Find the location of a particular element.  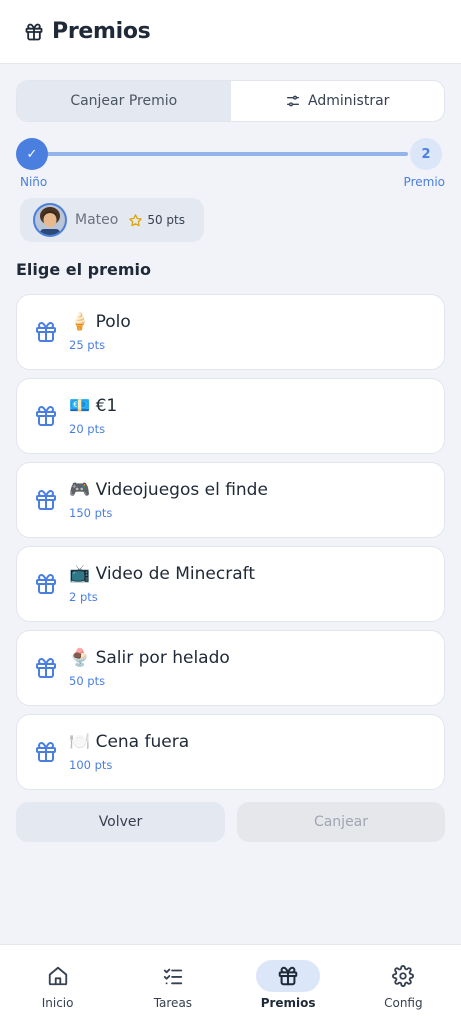

reward-card: 📺 Video de Minecraft 2 pts is located at coordinates (230, 584).